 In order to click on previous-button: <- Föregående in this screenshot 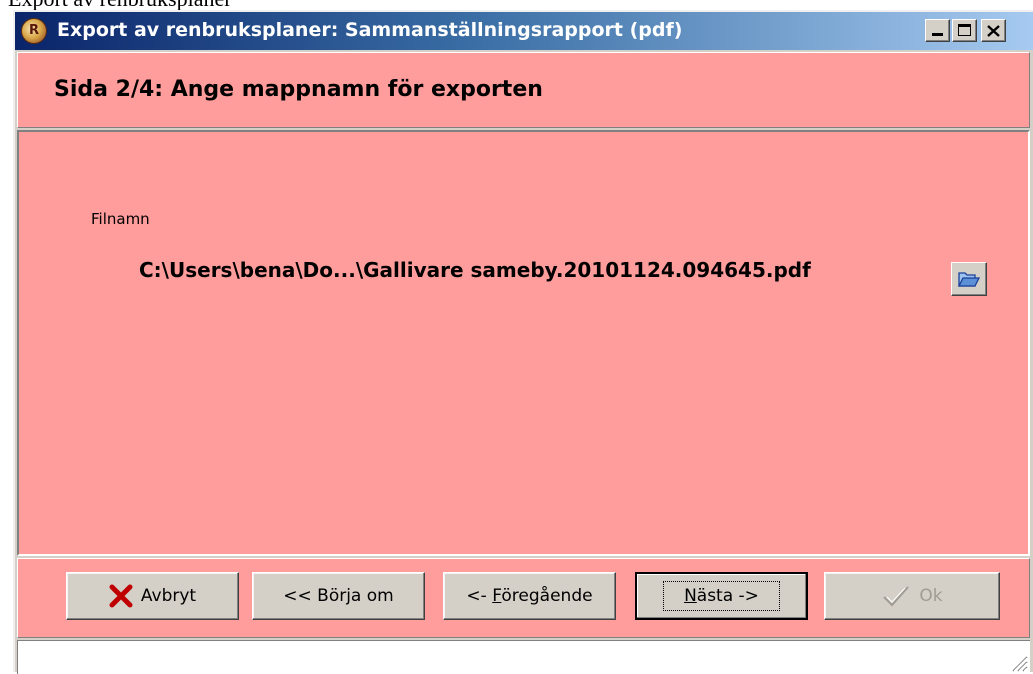, I will do `click(529, 596)`.